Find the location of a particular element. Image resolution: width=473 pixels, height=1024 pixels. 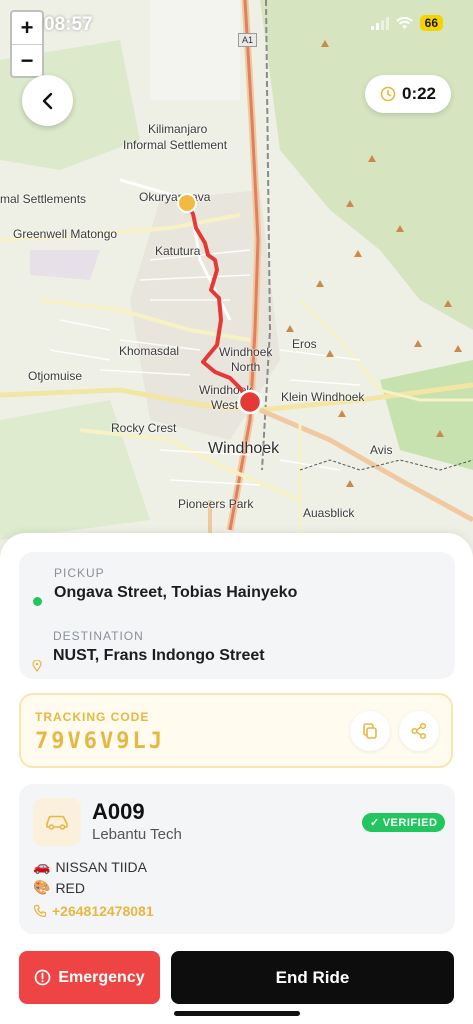

tracking-code: 79V6V9LJ is located at coordinates (100, 741).